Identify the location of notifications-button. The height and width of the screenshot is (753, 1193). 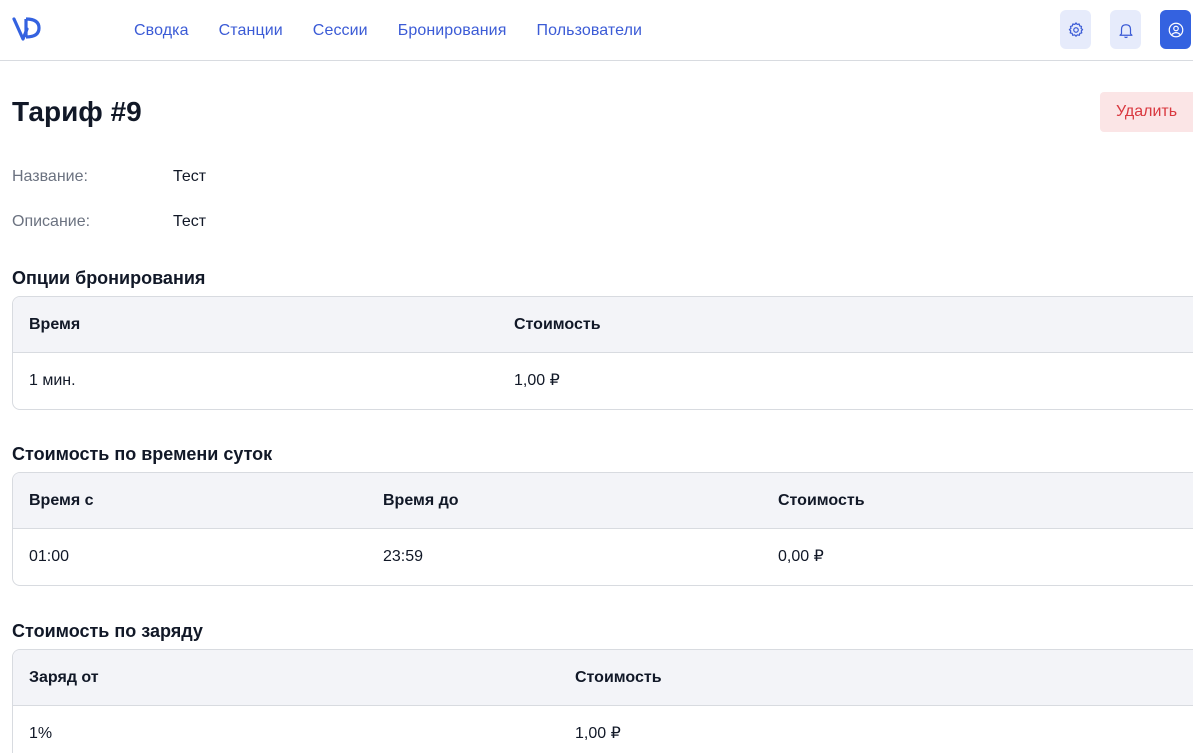
(1125, 29).